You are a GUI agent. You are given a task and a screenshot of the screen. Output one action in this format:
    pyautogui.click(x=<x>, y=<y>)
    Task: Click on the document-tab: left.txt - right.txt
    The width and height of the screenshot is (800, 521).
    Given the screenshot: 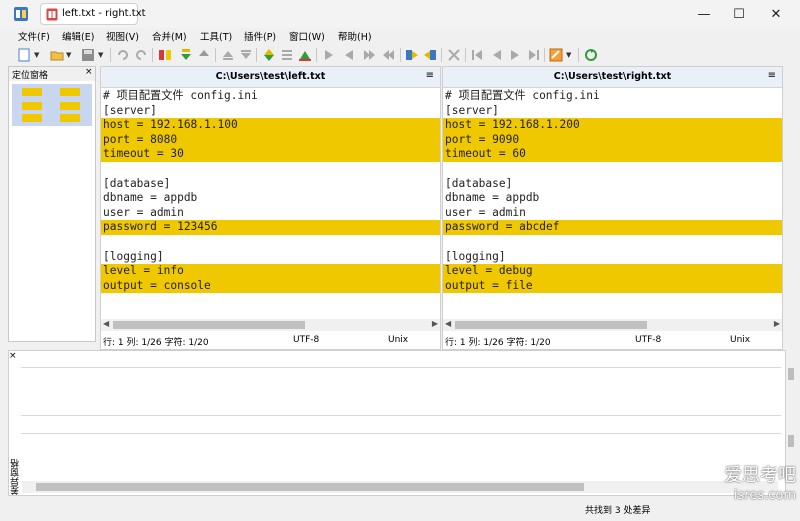 What is the action you would take?
    pyautogui.click(x=93, y=14)
    